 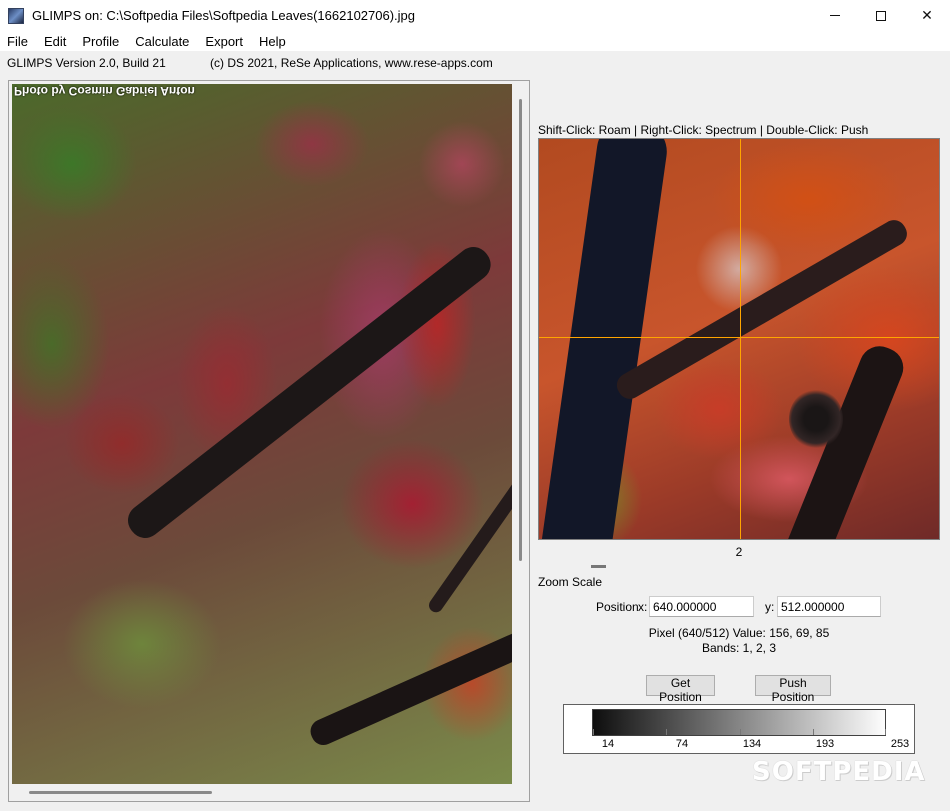 What do you see at coordinates (469, 545) in the screenshot?
I see `image-stem` at bounding box center [469, 545].